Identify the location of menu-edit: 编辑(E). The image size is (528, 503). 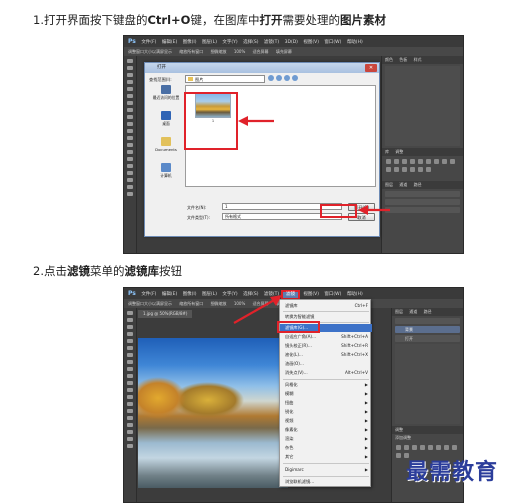
(169, 42).